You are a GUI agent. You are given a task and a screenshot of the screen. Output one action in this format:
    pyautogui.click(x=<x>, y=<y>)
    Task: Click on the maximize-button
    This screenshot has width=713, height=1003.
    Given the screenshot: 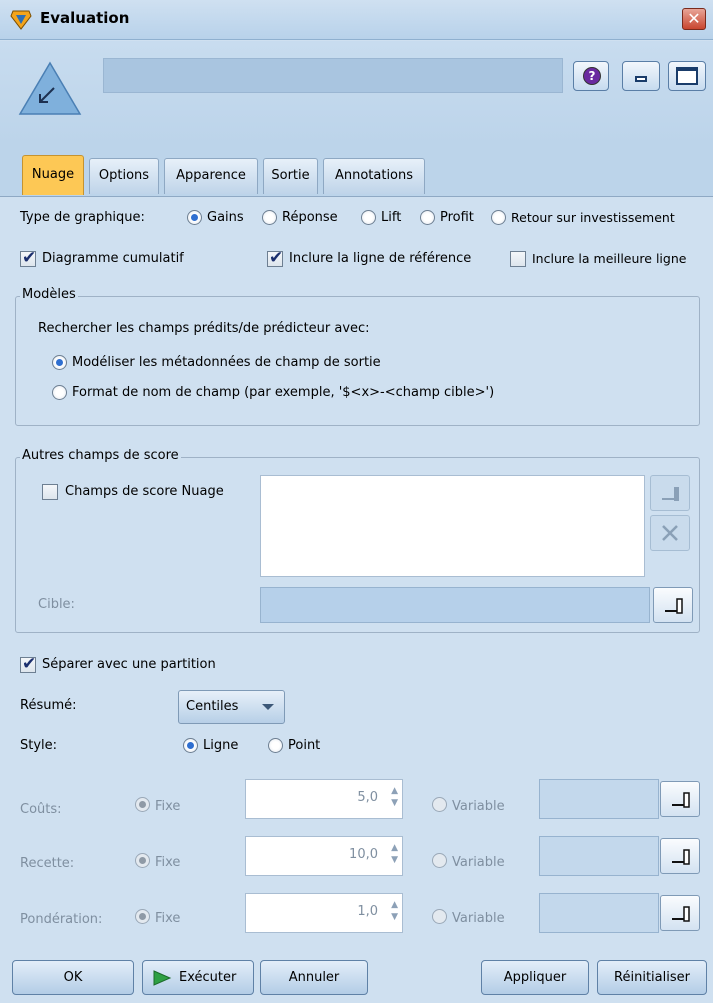 What is the action you would take?
    pyautogui.click(x=687, y=76)
    